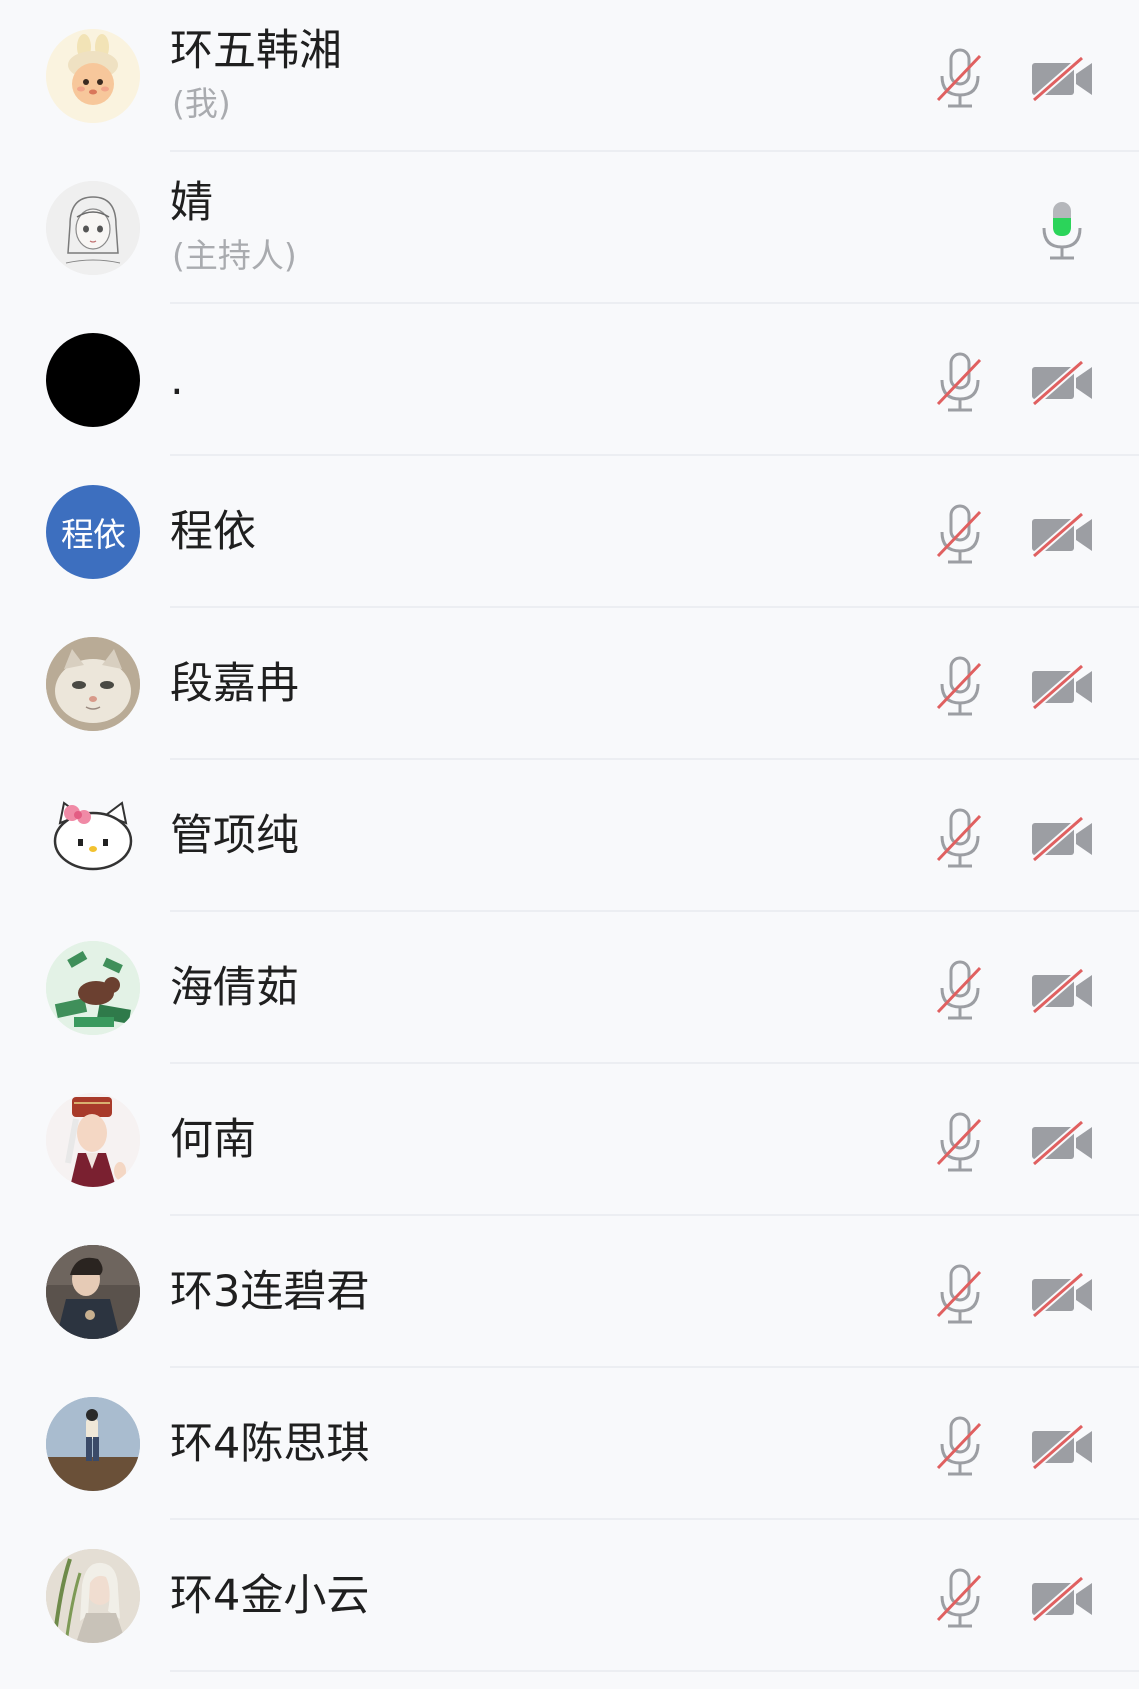 The width and height of the screenshot is (1139, 1689). I want to click on participant-name: 环3连碧君, so click(270, 1292).